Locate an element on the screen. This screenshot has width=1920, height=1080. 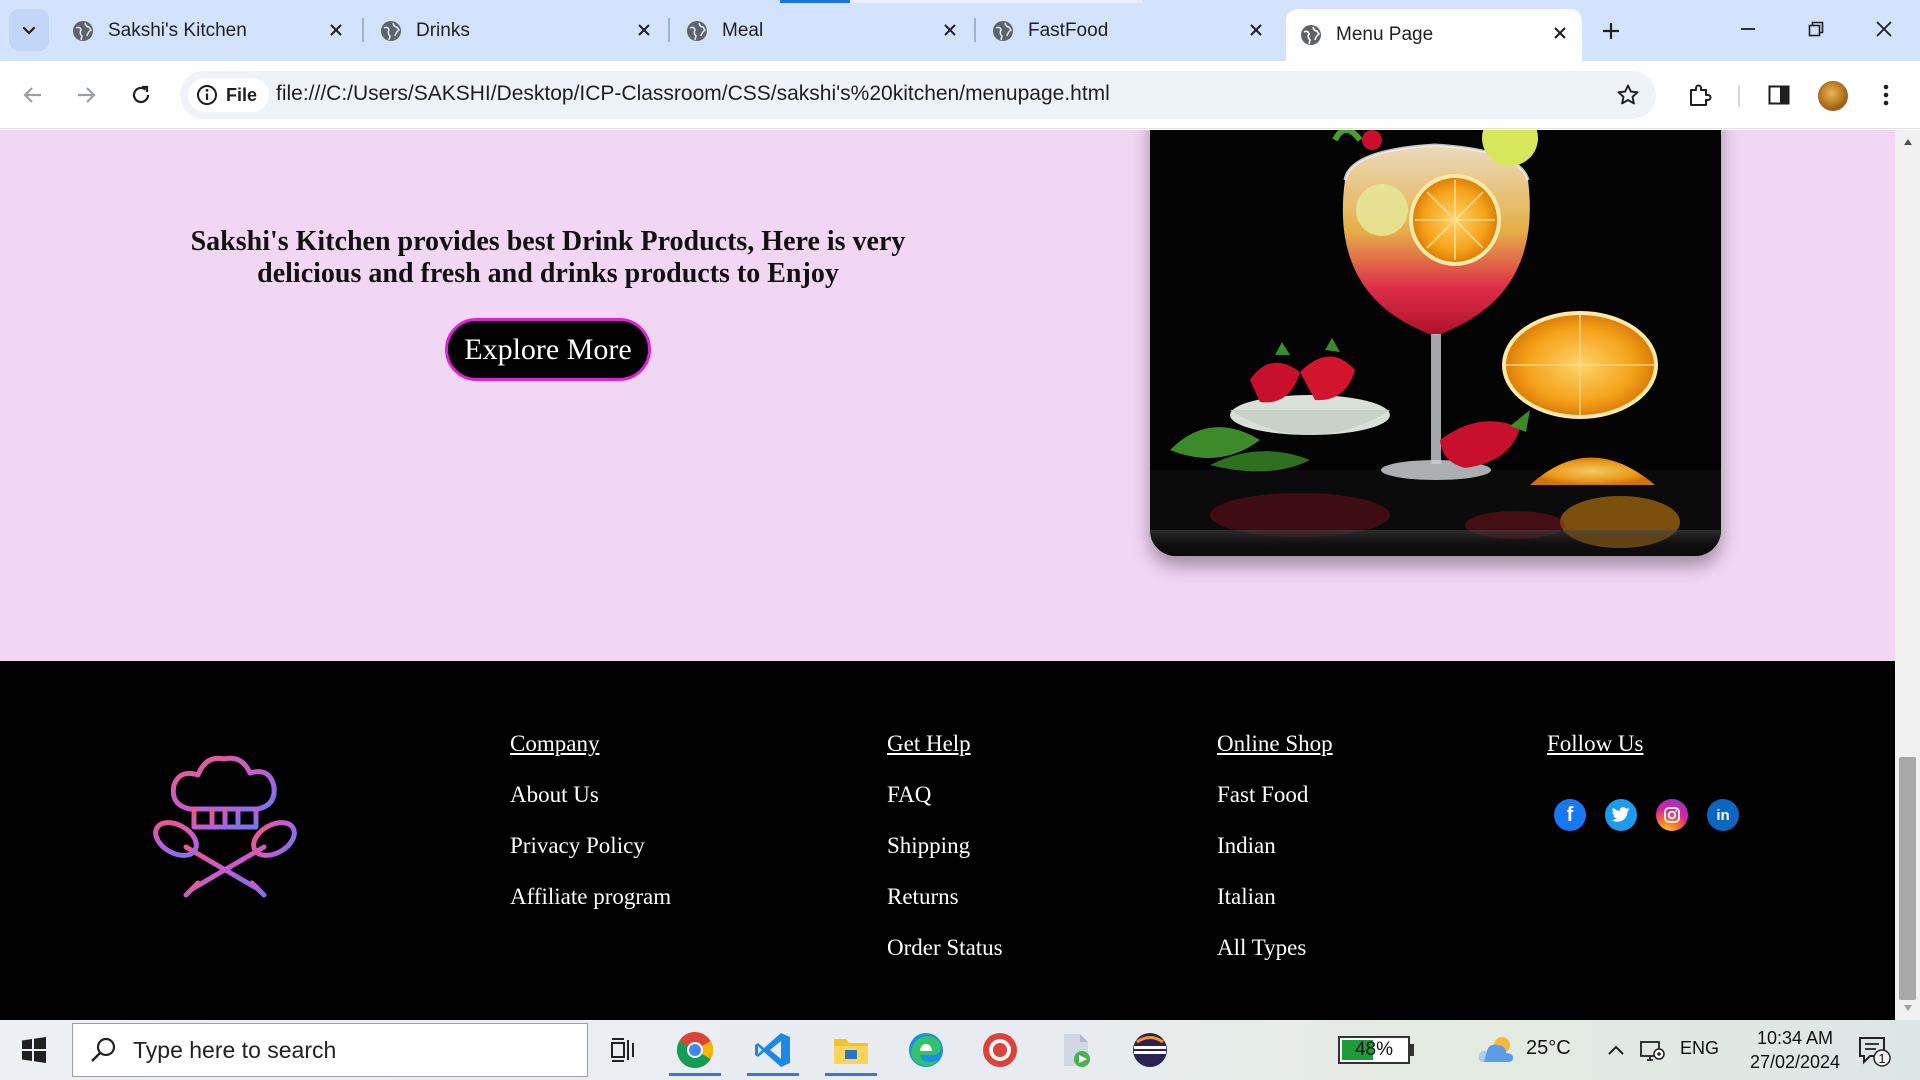
footer-heading-company: Company is located at coordinates (590, 754).